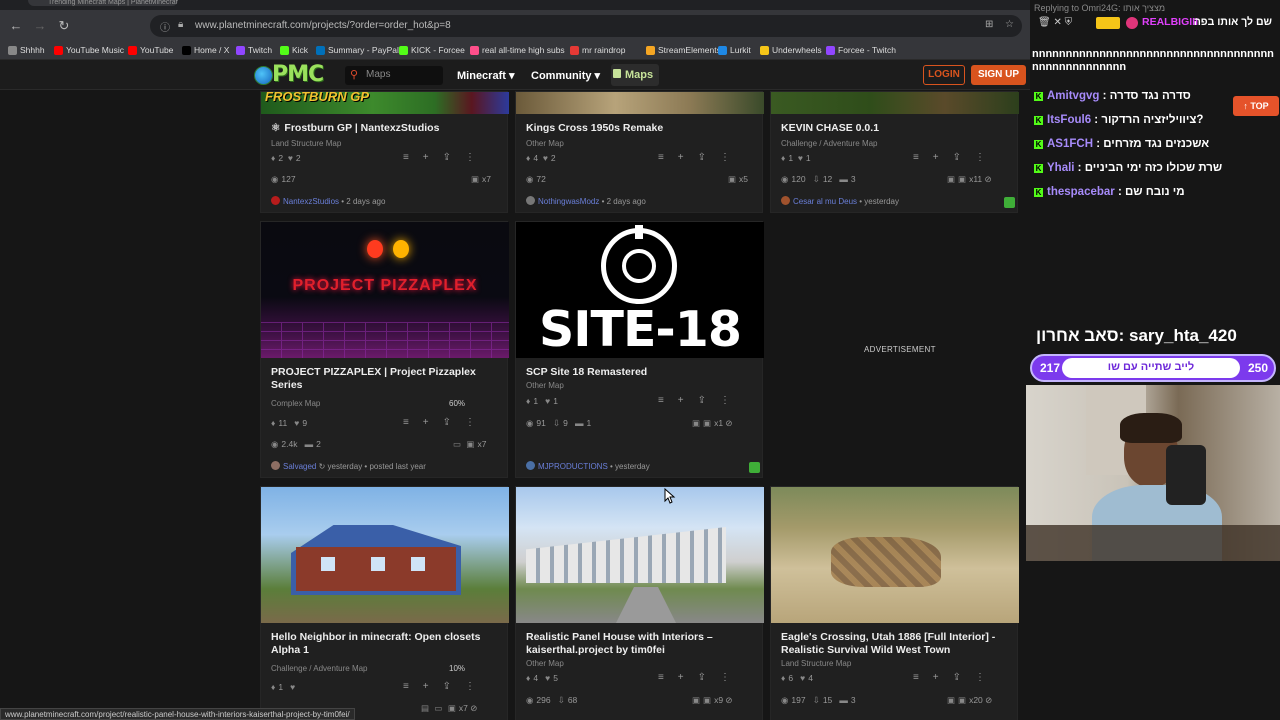  I want to click on back-icon: ←, so click(16, 26).